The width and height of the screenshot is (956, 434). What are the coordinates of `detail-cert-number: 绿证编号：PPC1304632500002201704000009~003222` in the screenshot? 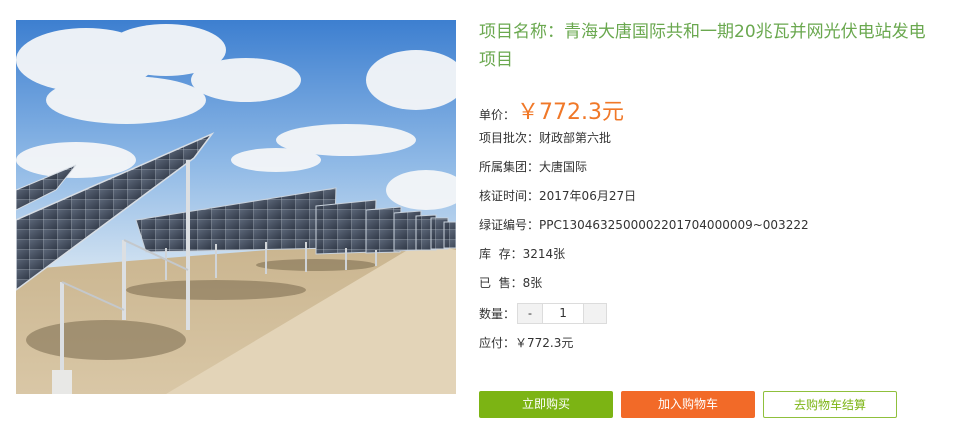 It's located at (709, 225).